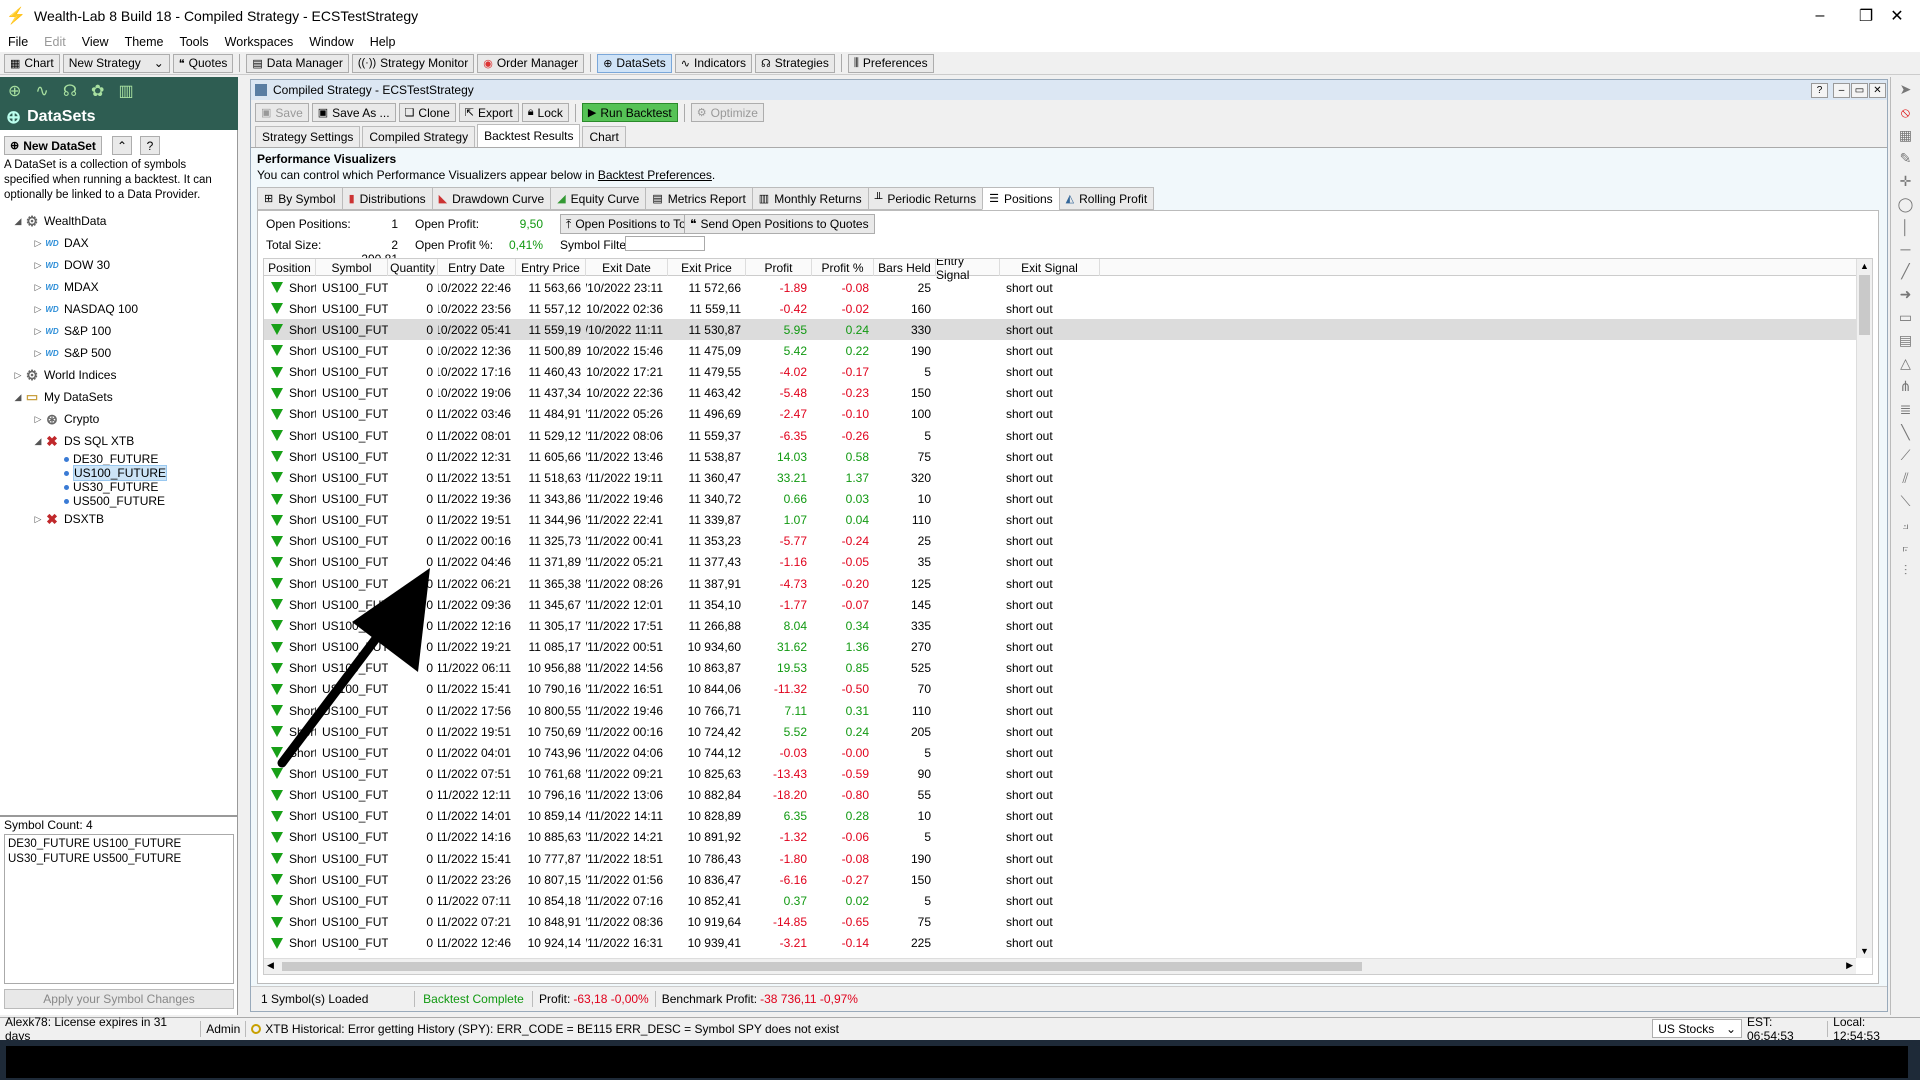 The image size is (1920, 1080). What do you see at coordinates (699, 198) in the screenshot?
I see `tab-metrics-report: ▤ Metrics Report` at bounding box center [699, 198].